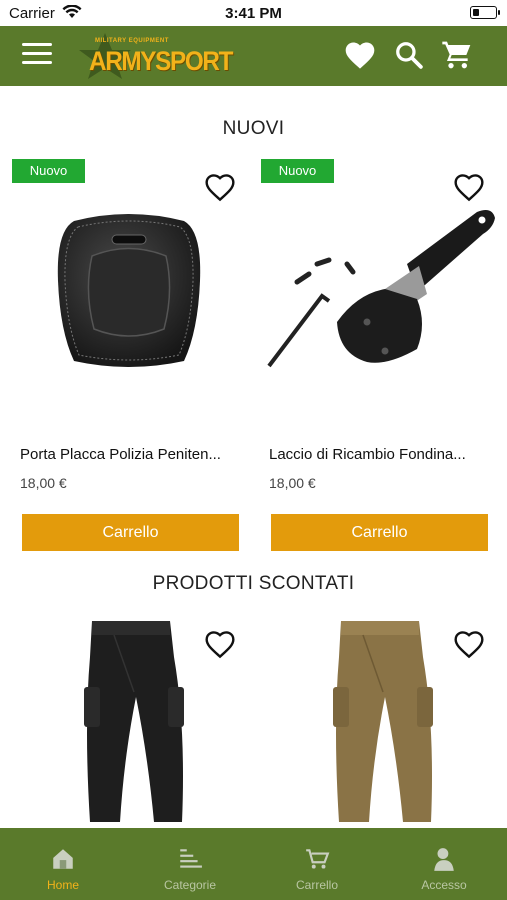 The image size is (507, 900). What do you see at coordinates (190, 885) in the screenshot?
I see `tab-label-categories: Categorie` at bounding box center [190, 885].